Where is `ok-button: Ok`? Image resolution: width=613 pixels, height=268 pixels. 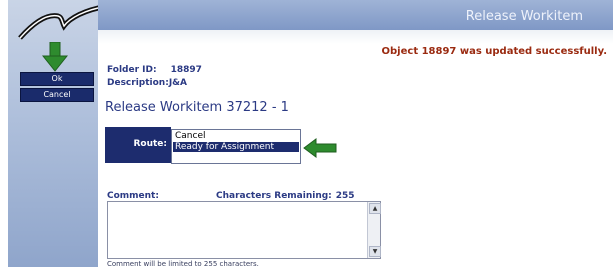
ok-button: Ok is located at coordinates (57, 79).